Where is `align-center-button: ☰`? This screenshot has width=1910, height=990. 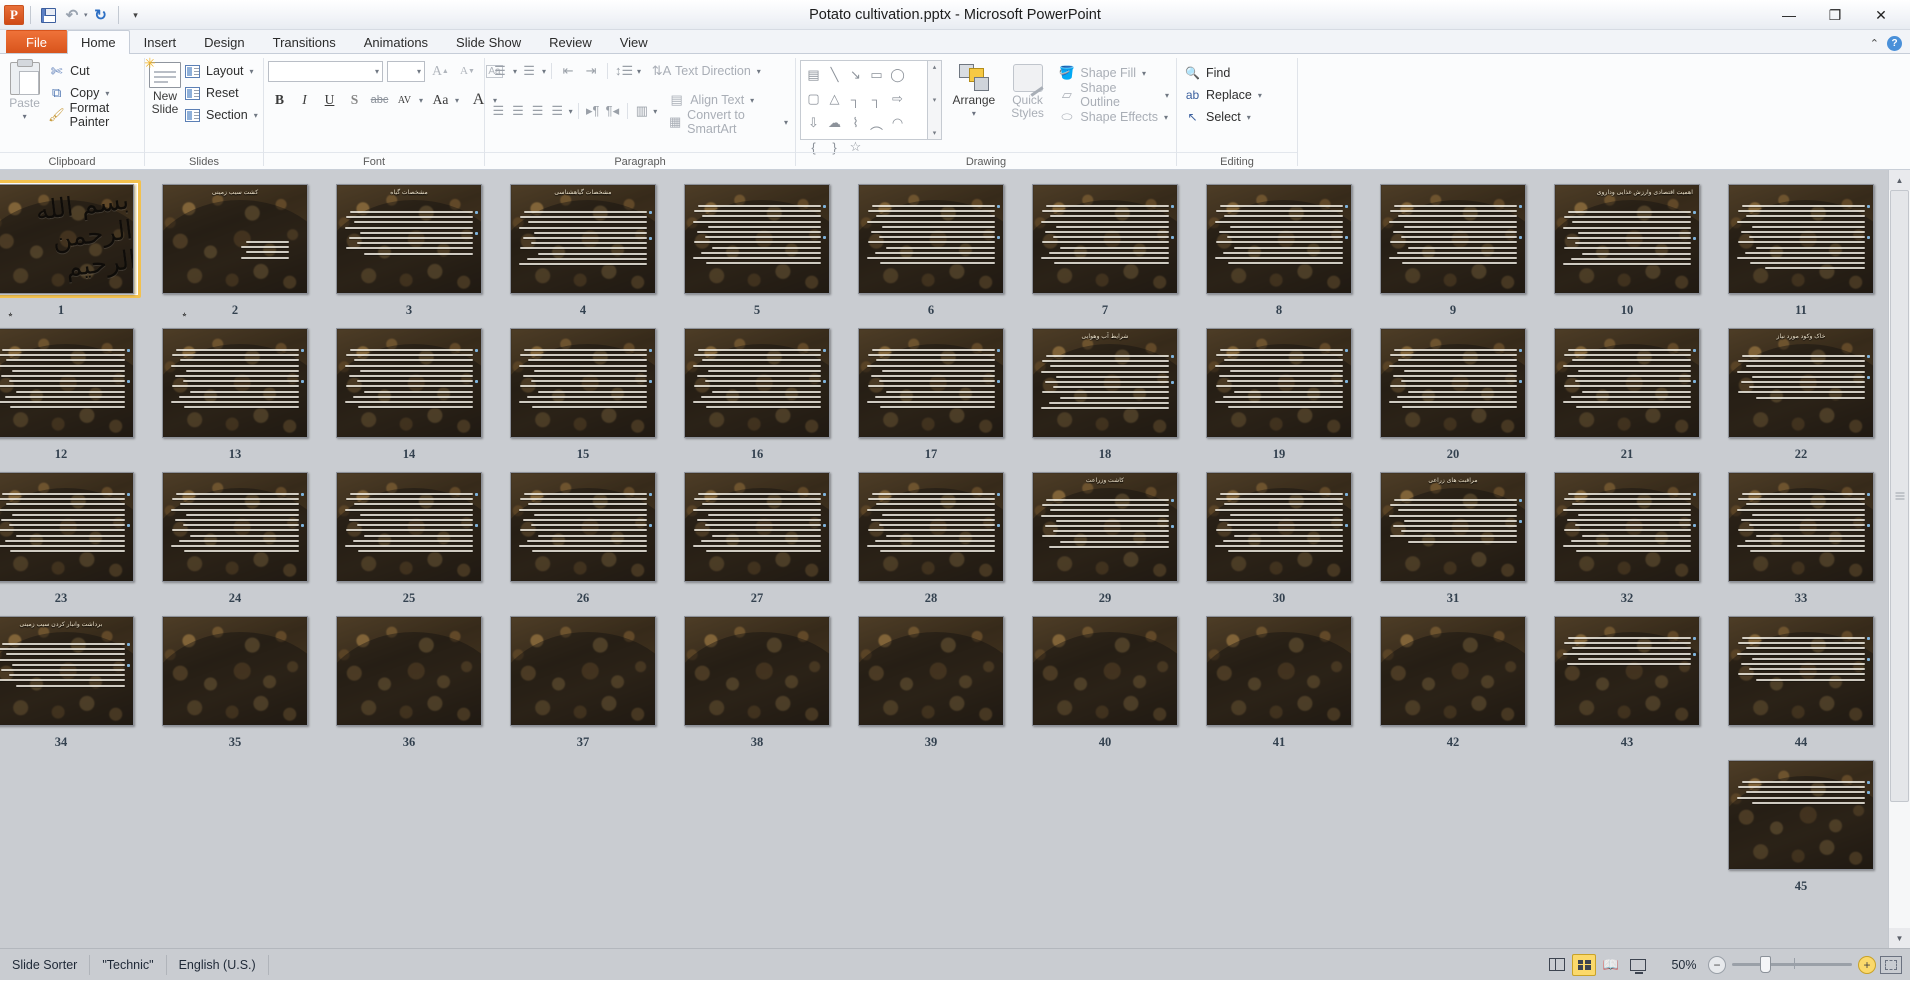
align-center-button: ☰ is located at coordinates (518, 111).